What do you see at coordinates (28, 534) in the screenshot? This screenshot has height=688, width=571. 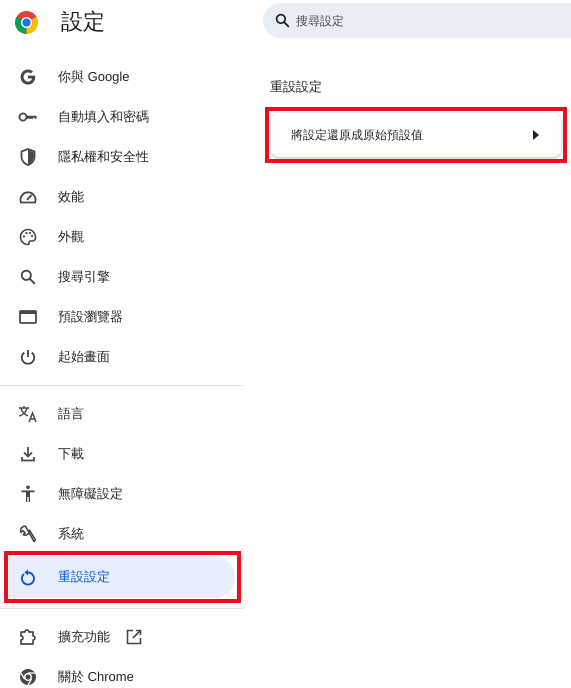 I see `wrench-icon` at bounding box center [28, 534].